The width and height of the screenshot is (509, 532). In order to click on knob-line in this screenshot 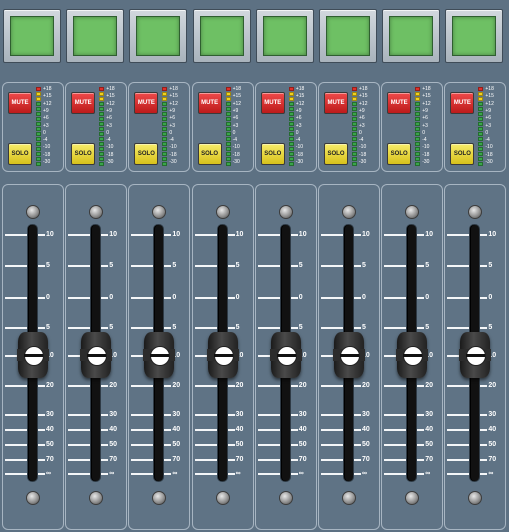, I will do `click(476, 355)`.